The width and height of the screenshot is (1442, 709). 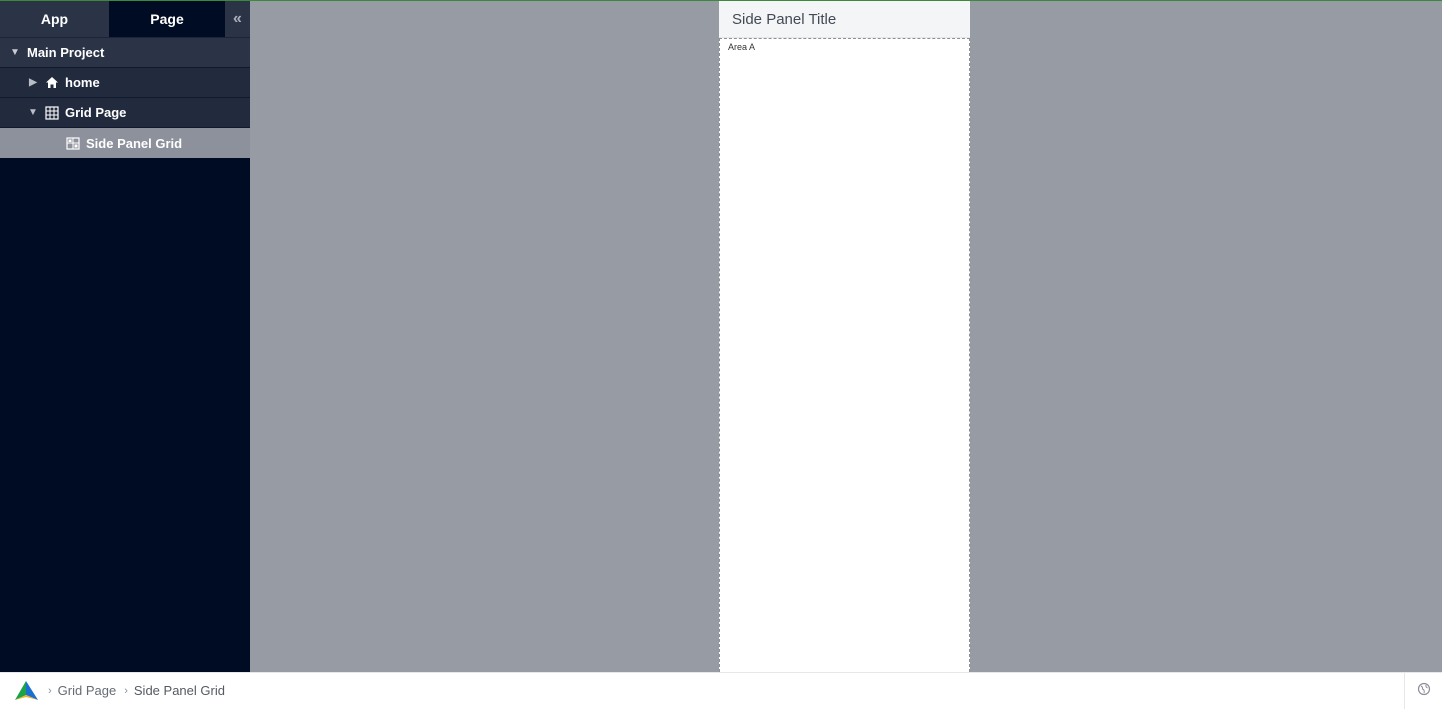 I want to click on sidebar-tabs: App Page «, so click(x=125, y=19).